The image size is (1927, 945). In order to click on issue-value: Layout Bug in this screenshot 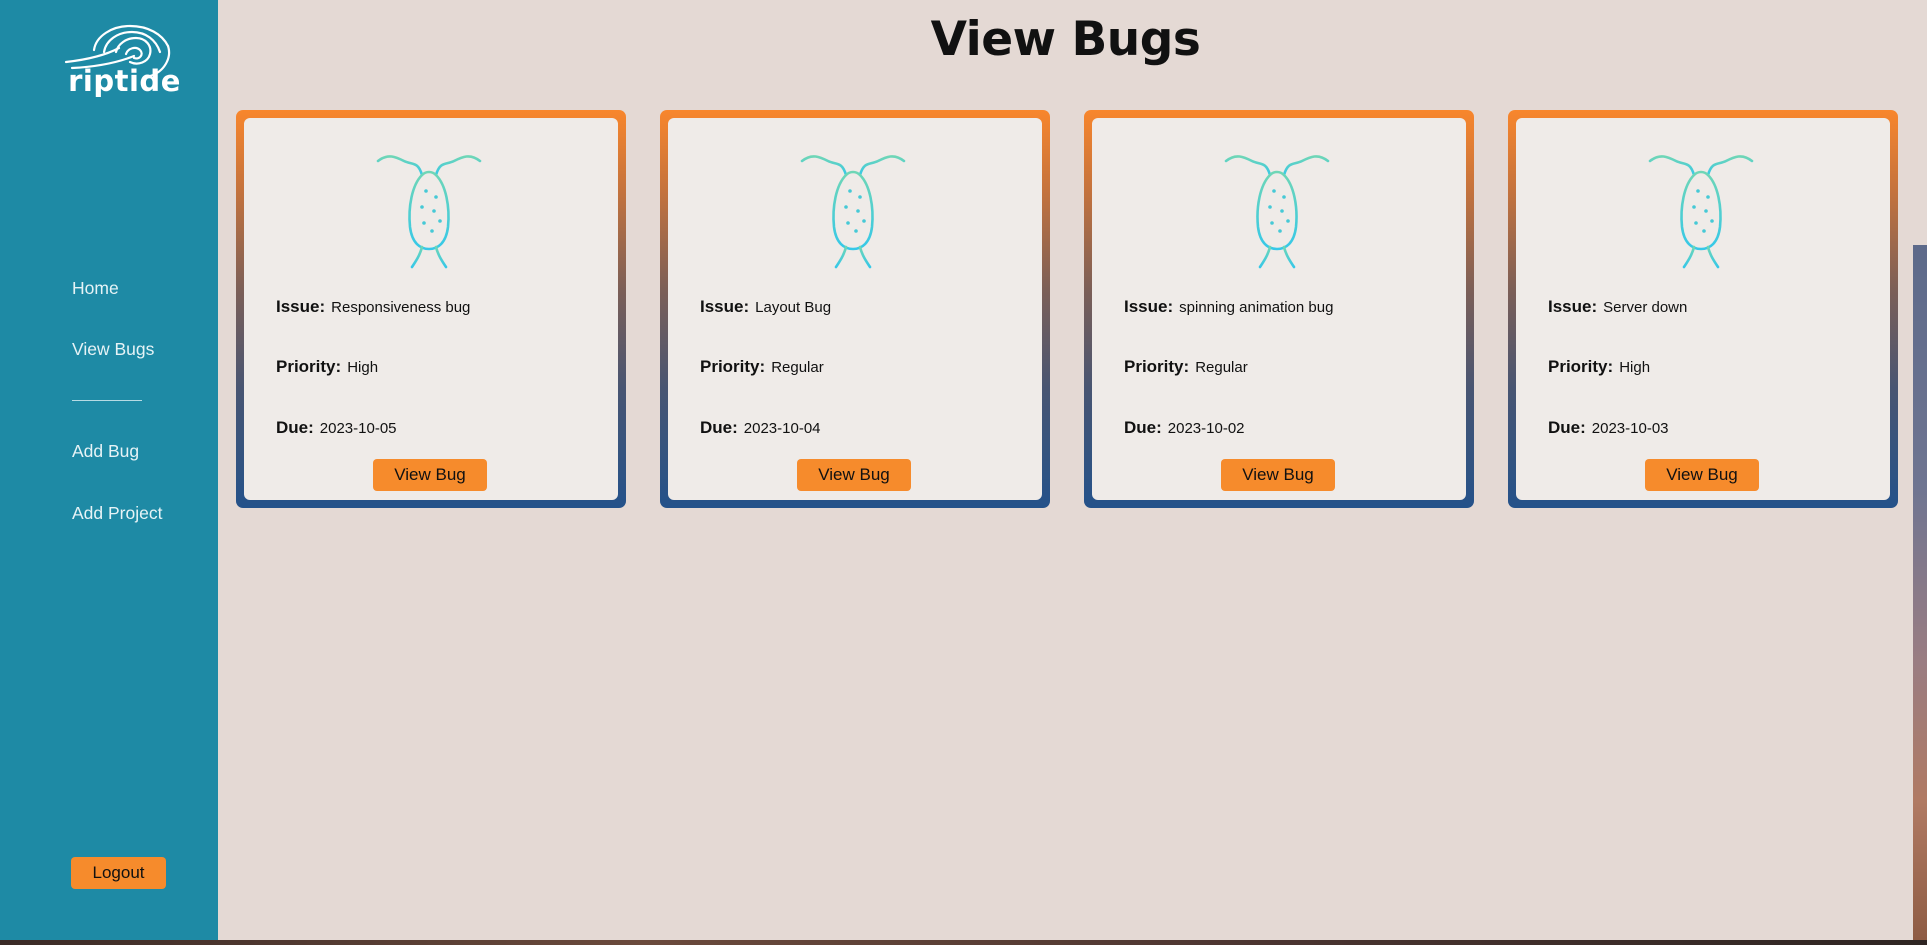, I will do `click(793, 307)`.